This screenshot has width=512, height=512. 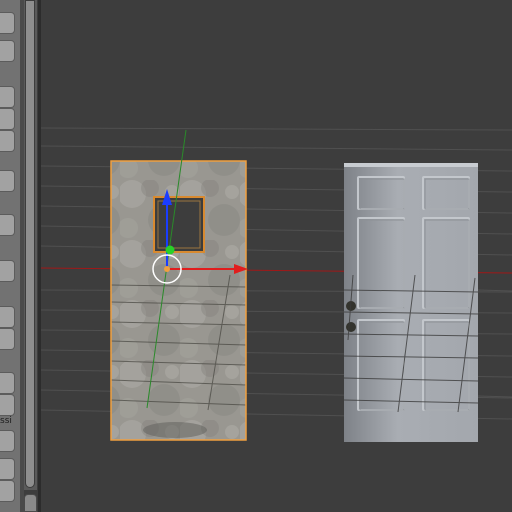 I want to click on object-origin, so click(x=167, y=269).